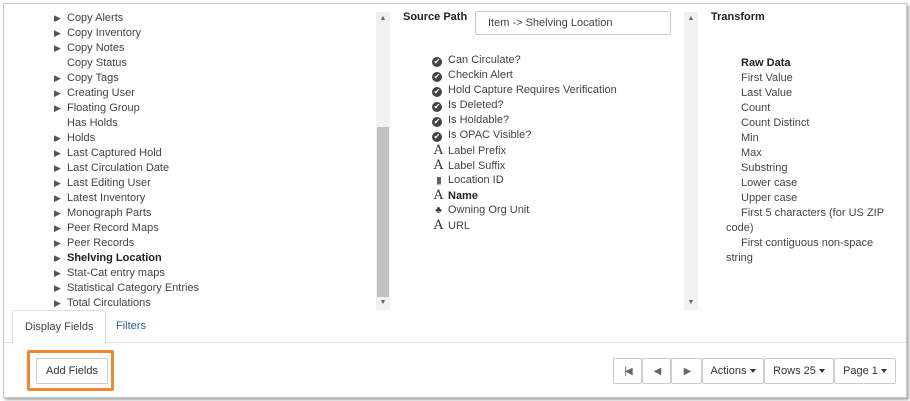 The height and width of the screenshot is (401, 910). I want to click on tree-item: ▶ Last Captured Hold, so click(108, 153).